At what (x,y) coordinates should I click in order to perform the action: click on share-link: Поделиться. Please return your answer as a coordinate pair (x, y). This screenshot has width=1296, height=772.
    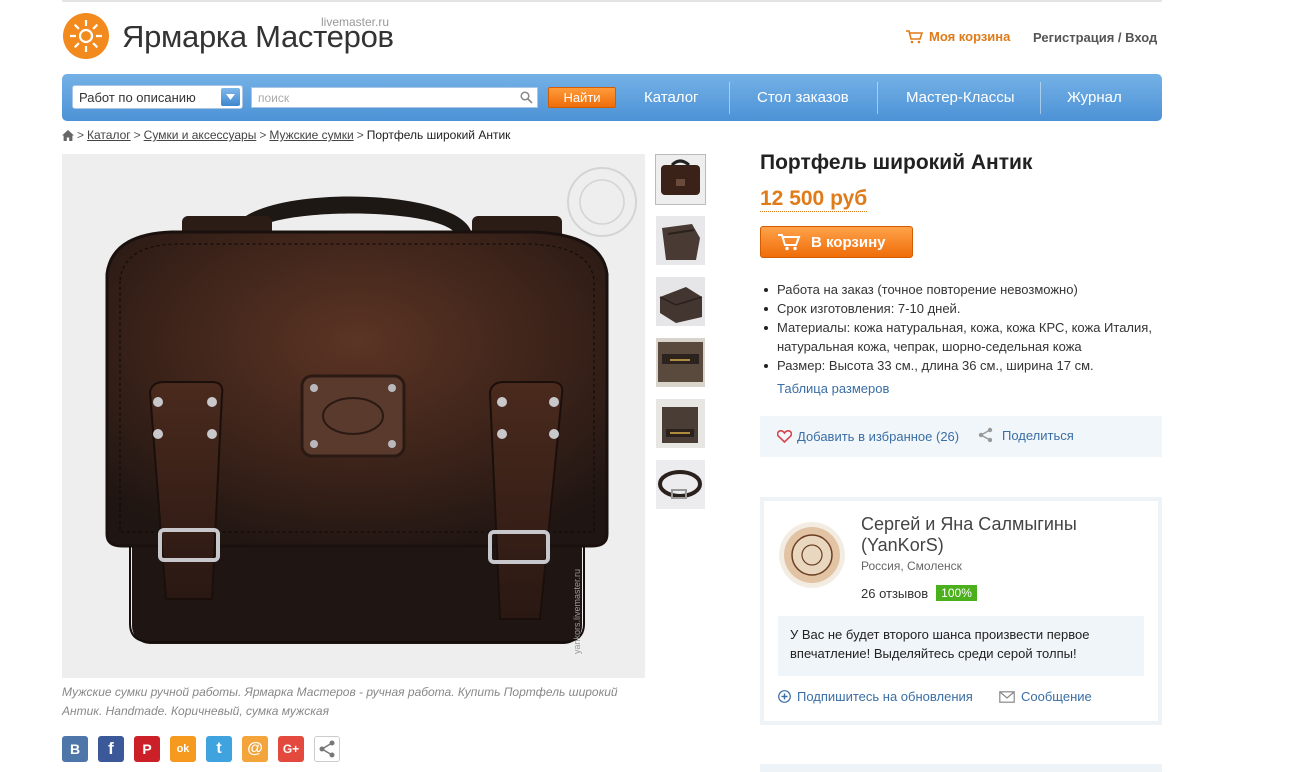
    Looking at the image, I should click on (1026, 435).